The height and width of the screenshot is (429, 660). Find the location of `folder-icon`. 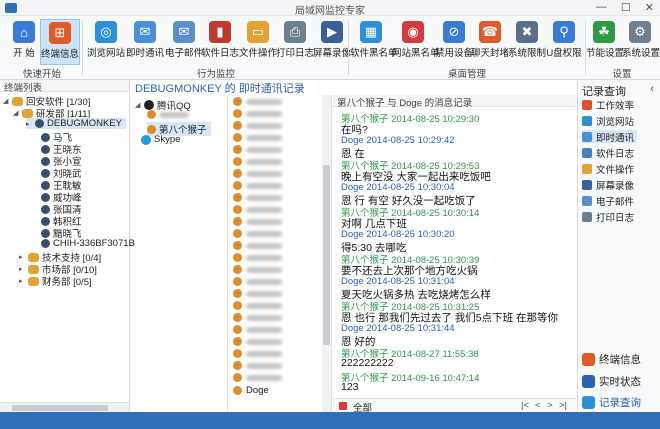

folder-icon is located at coordinates (587, 168).